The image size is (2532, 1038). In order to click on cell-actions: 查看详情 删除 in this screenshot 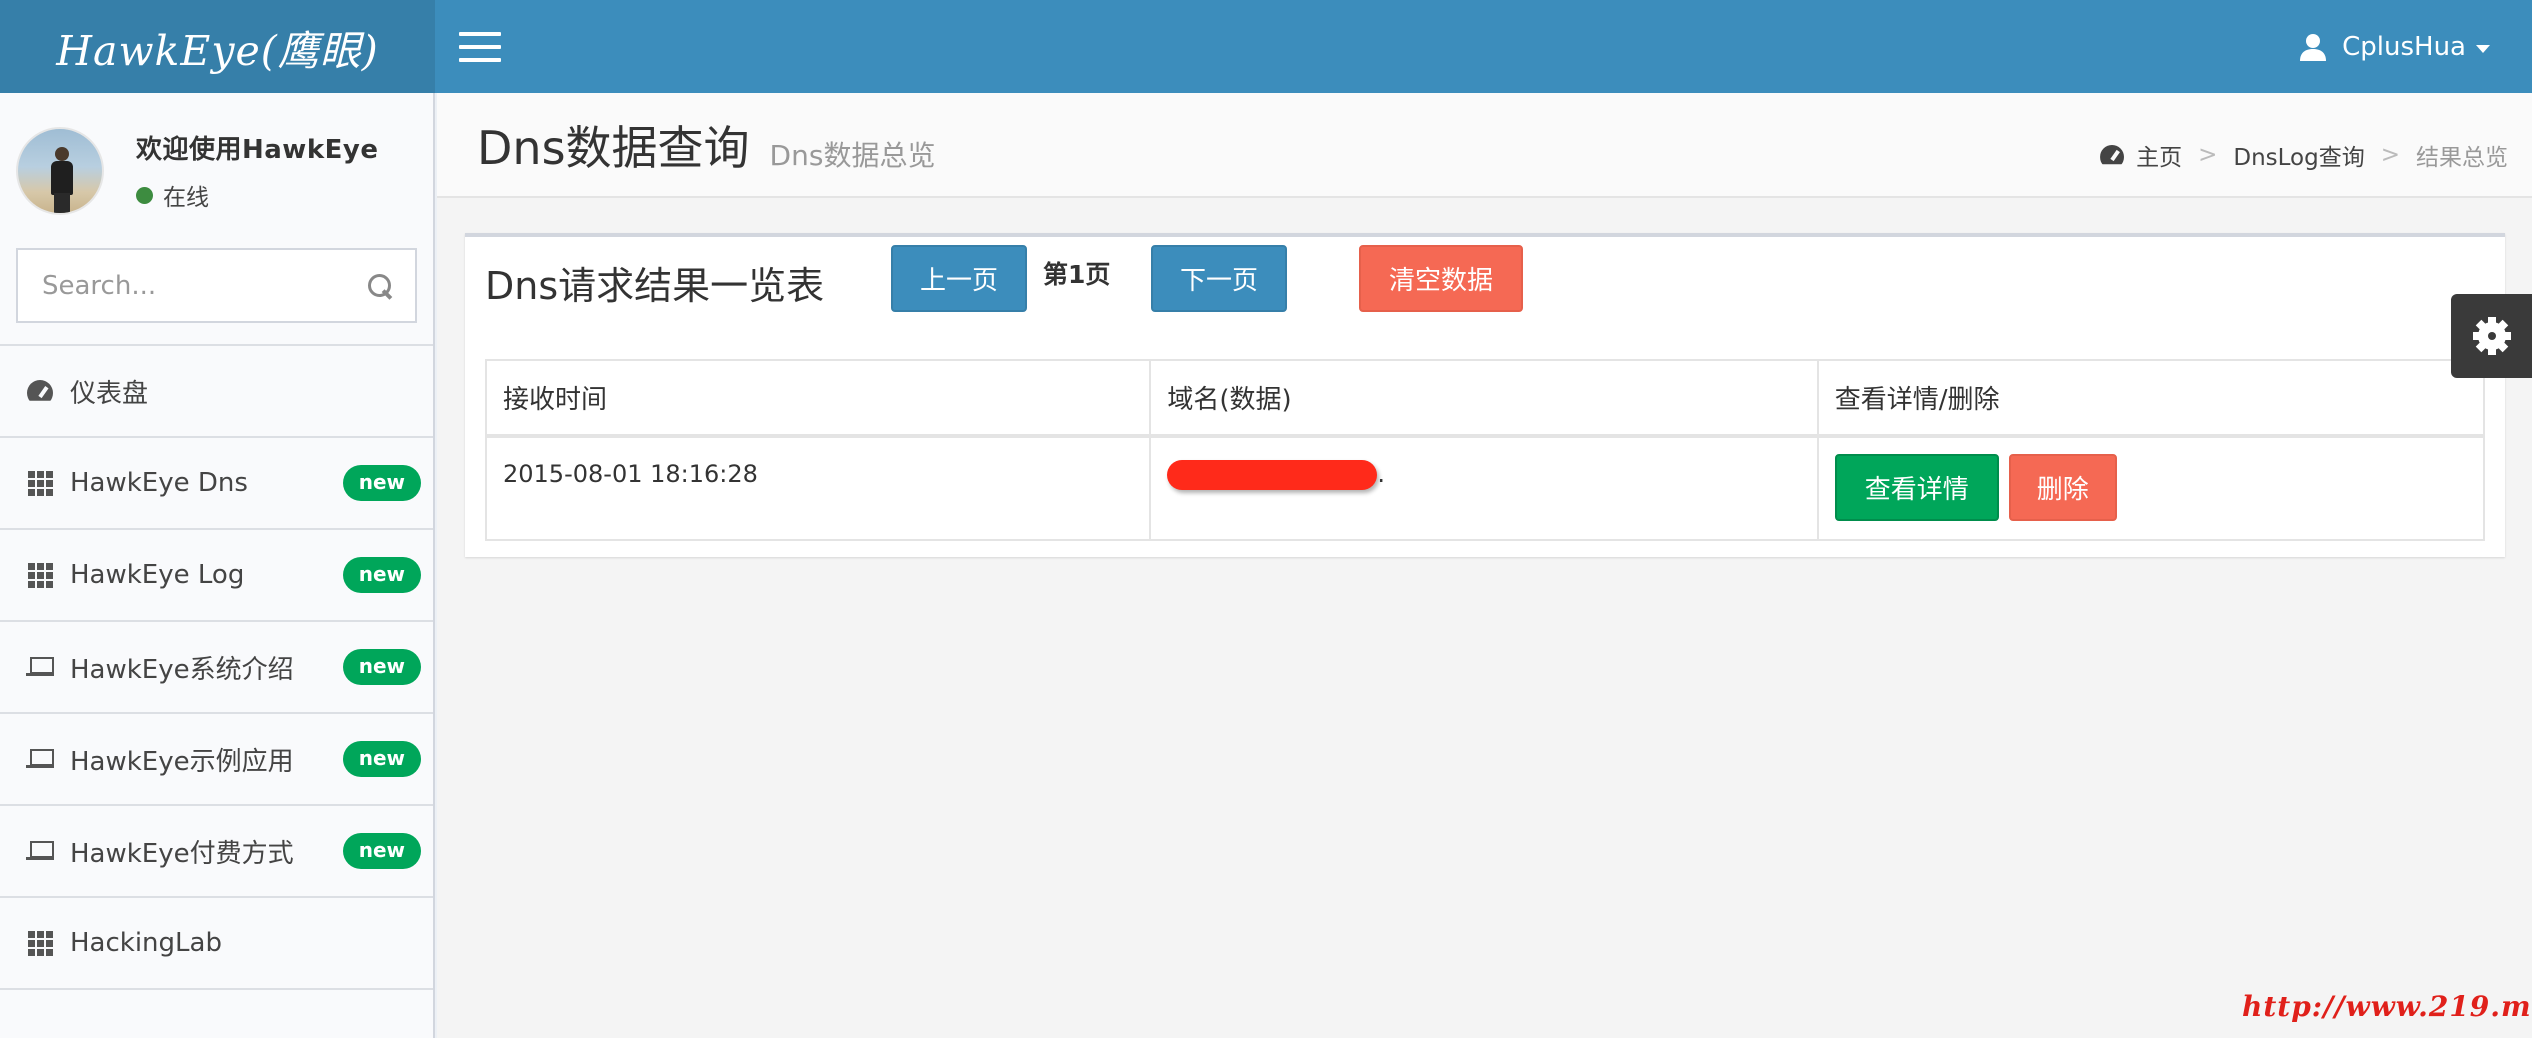, I will do `click(2151, 488)`.